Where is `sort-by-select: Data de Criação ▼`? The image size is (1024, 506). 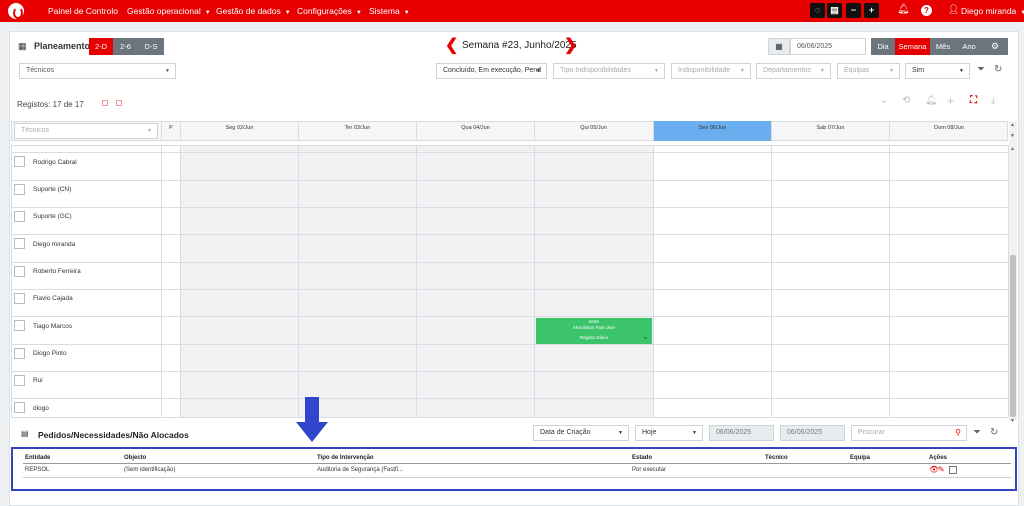 sort-by-select: Data de Criação ▼ is located at coordinates (581, 433).